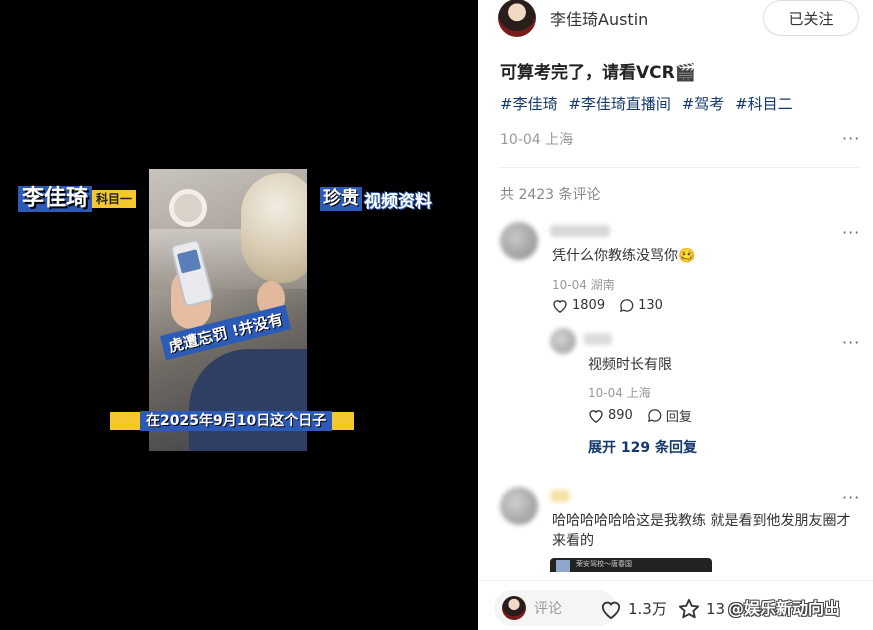 The height and width of the screenshot is (630, 873). Describe the element at coordinates (678, 167) in the screenshot. I see `divider` at that location.